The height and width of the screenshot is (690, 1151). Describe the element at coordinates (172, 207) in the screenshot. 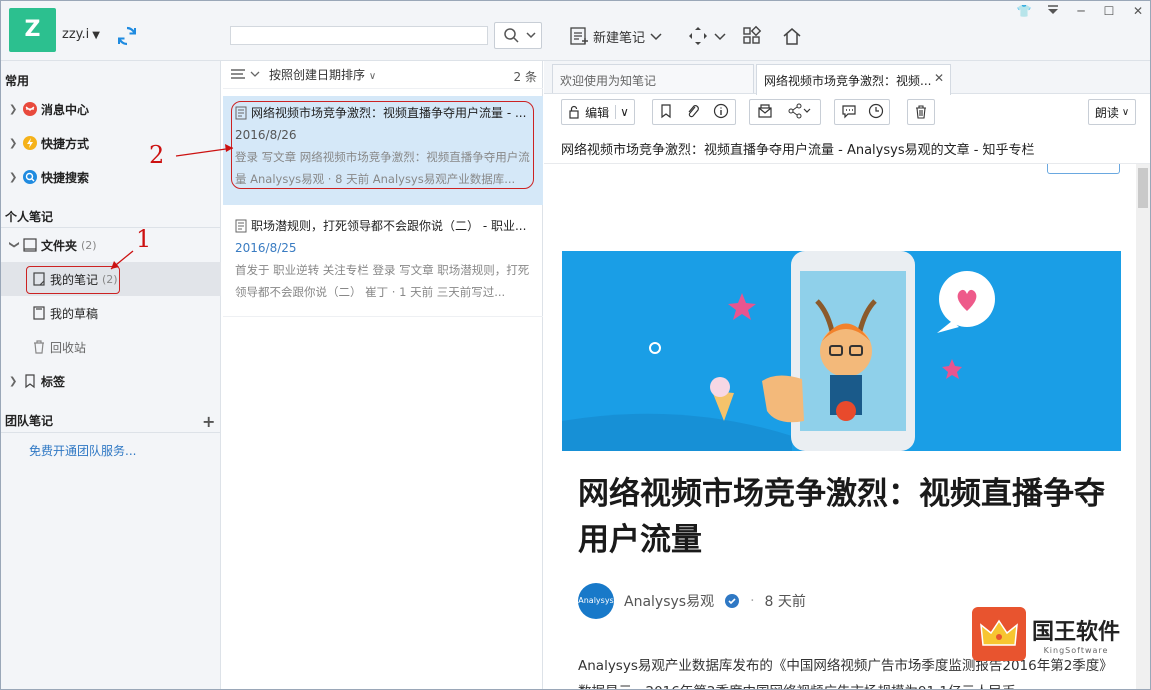

I see `annotation-arrows` at that location.